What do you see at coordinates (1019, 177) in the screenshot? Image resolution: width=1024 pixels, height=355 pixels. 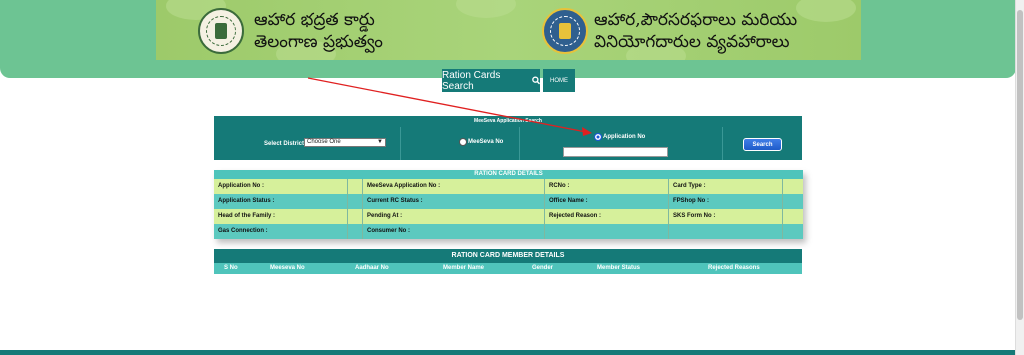 I see `page-scrollbar` at bounding box center [1019, 177].